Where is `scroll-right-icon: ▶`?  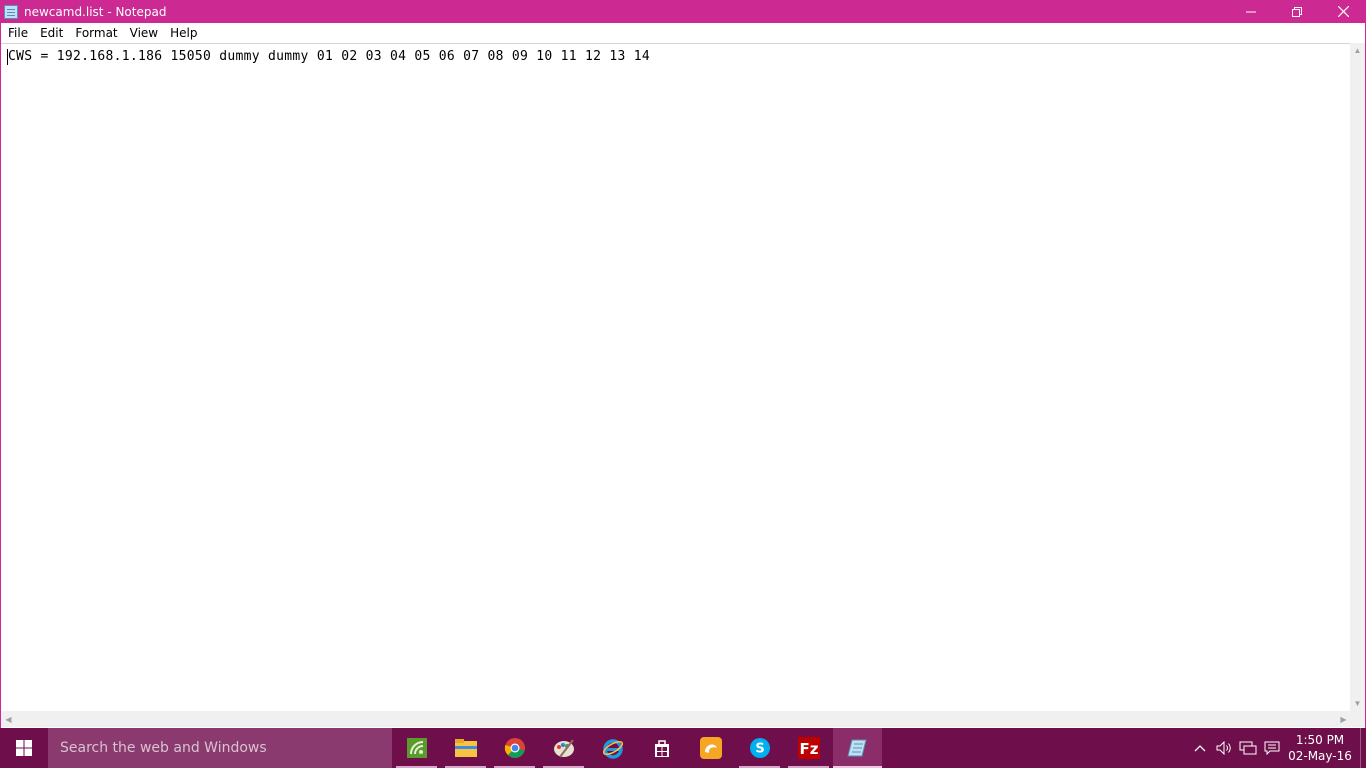 scroll-right-icon: ▶ is located at coordinates (1343, 719).